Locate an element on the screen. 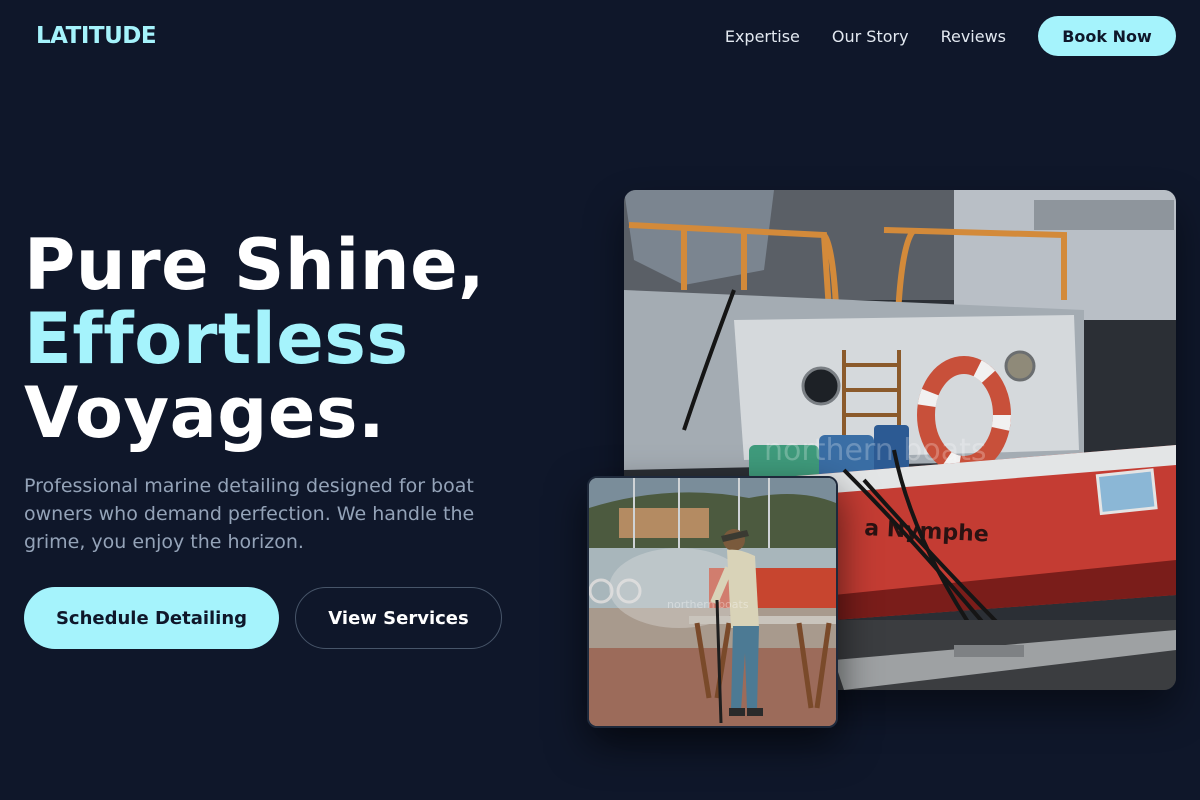 This screenshot has width=1200, height=800. hero-title: Pure Shine, Effortless Voyages. is located at coordinates (254, 339).